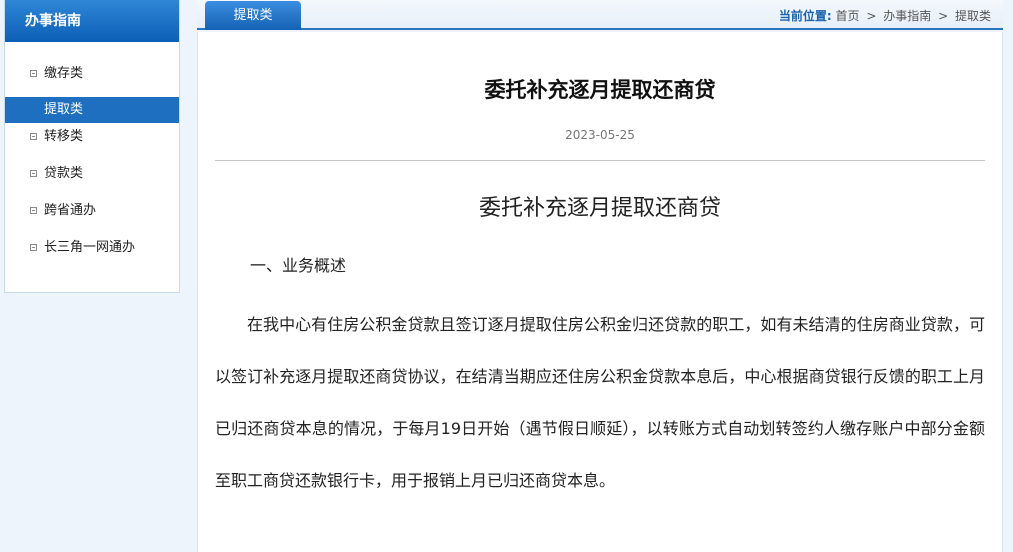 The image size is (1013, 552). I want to click on sidebar-item-label: 提取类, so click(64, 109).